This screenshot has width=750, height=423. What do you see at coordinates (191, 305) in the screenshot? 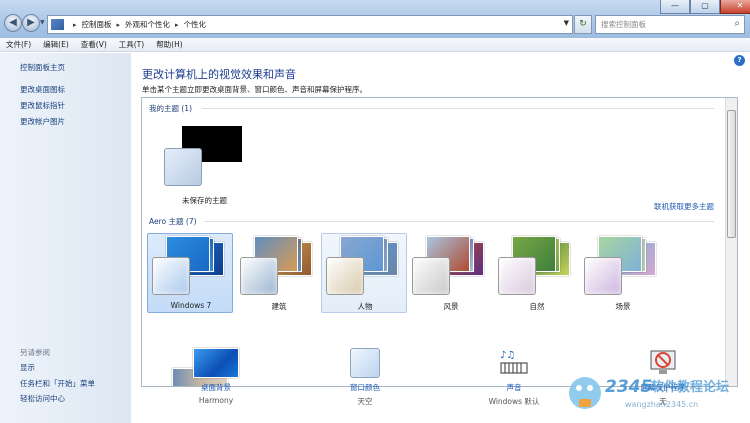
I see `theme-label: Windows 7` at bounding box center [191, 305].